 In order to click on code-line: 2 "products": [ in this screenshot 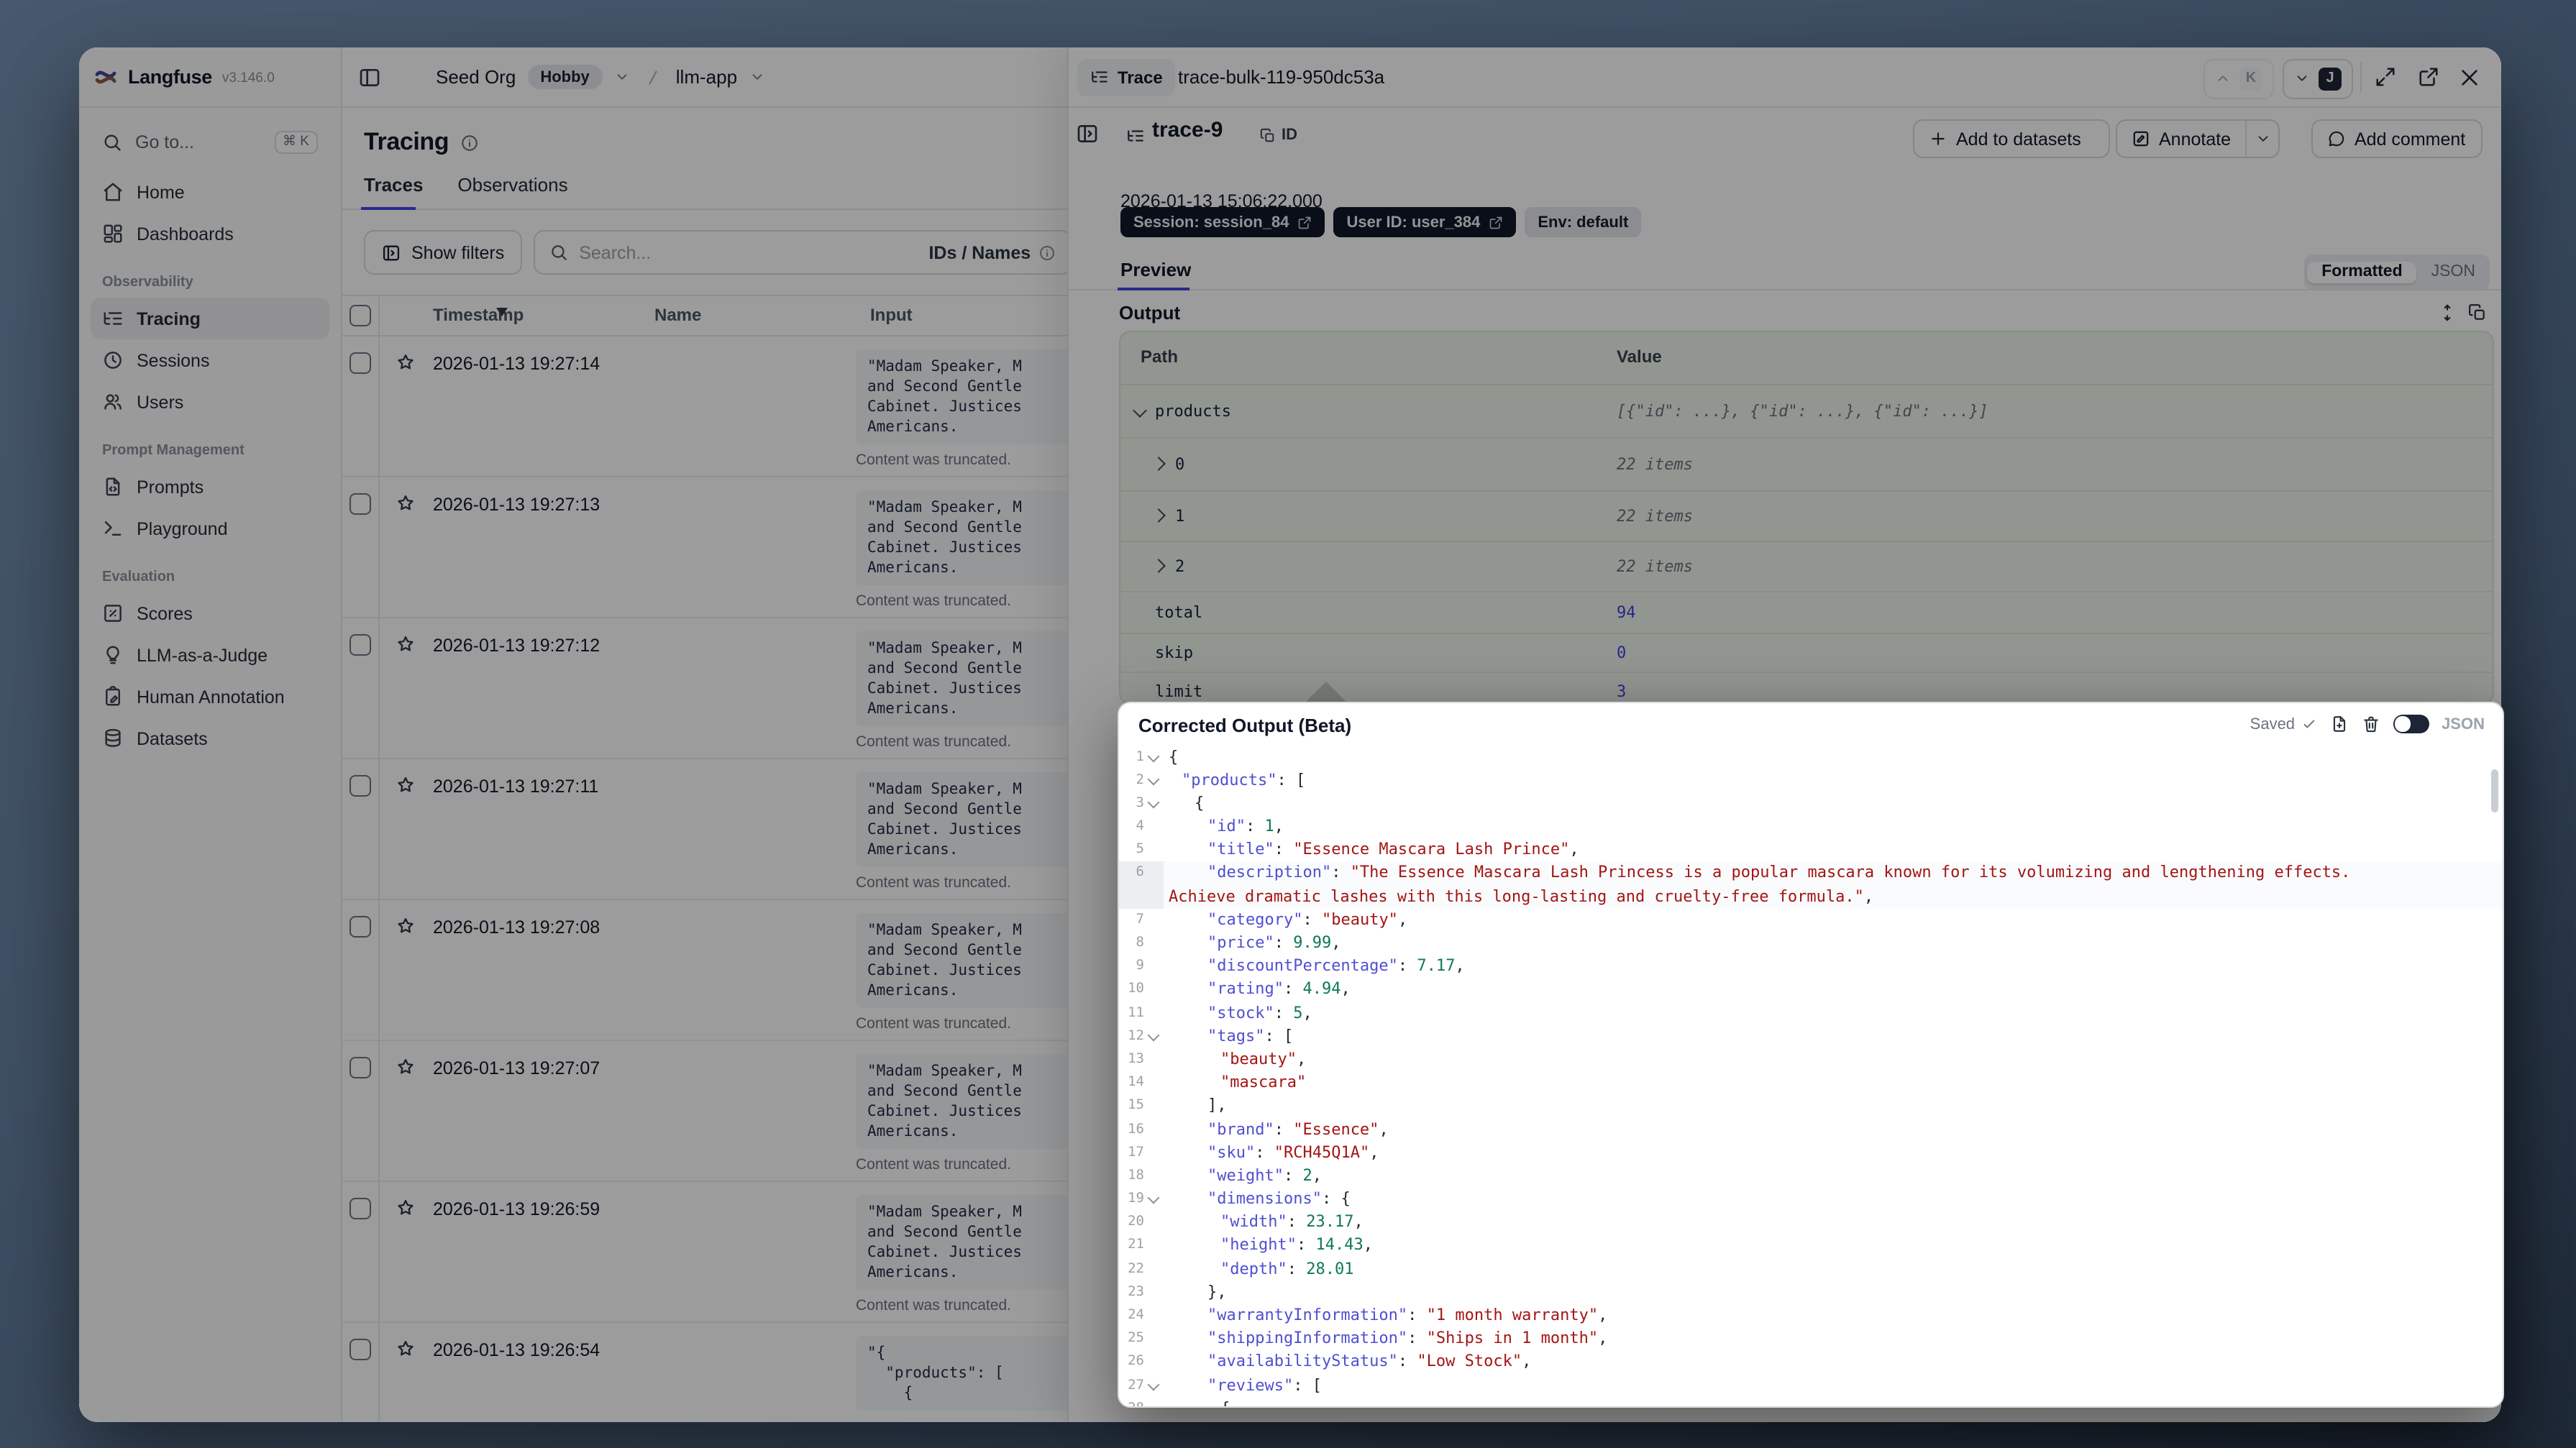, I will do `click(1810, 780)`.